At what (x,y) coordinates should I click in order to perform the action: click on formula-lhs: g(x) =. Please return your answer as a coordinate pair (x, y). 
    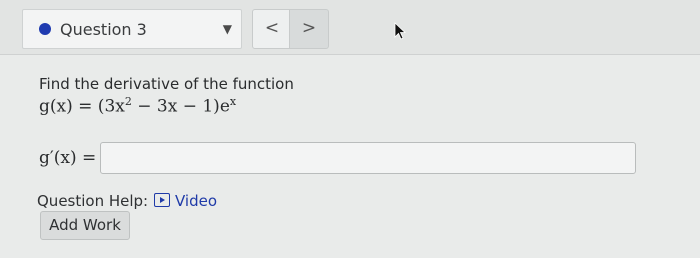
    Looking at the image, I should click on (66, 106).